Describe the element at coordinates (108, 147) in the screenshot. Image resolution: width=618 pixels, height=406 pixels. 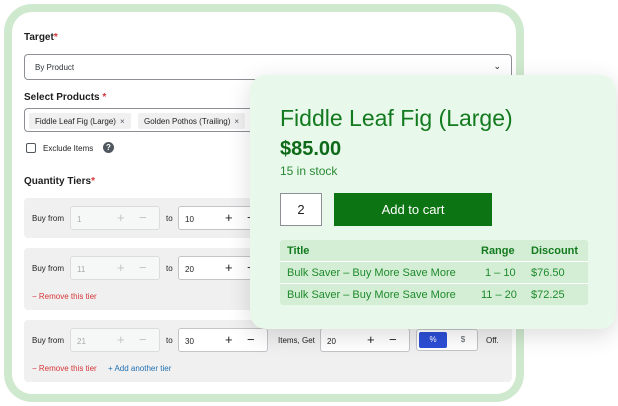
I see `help-icon: ?` at that location.